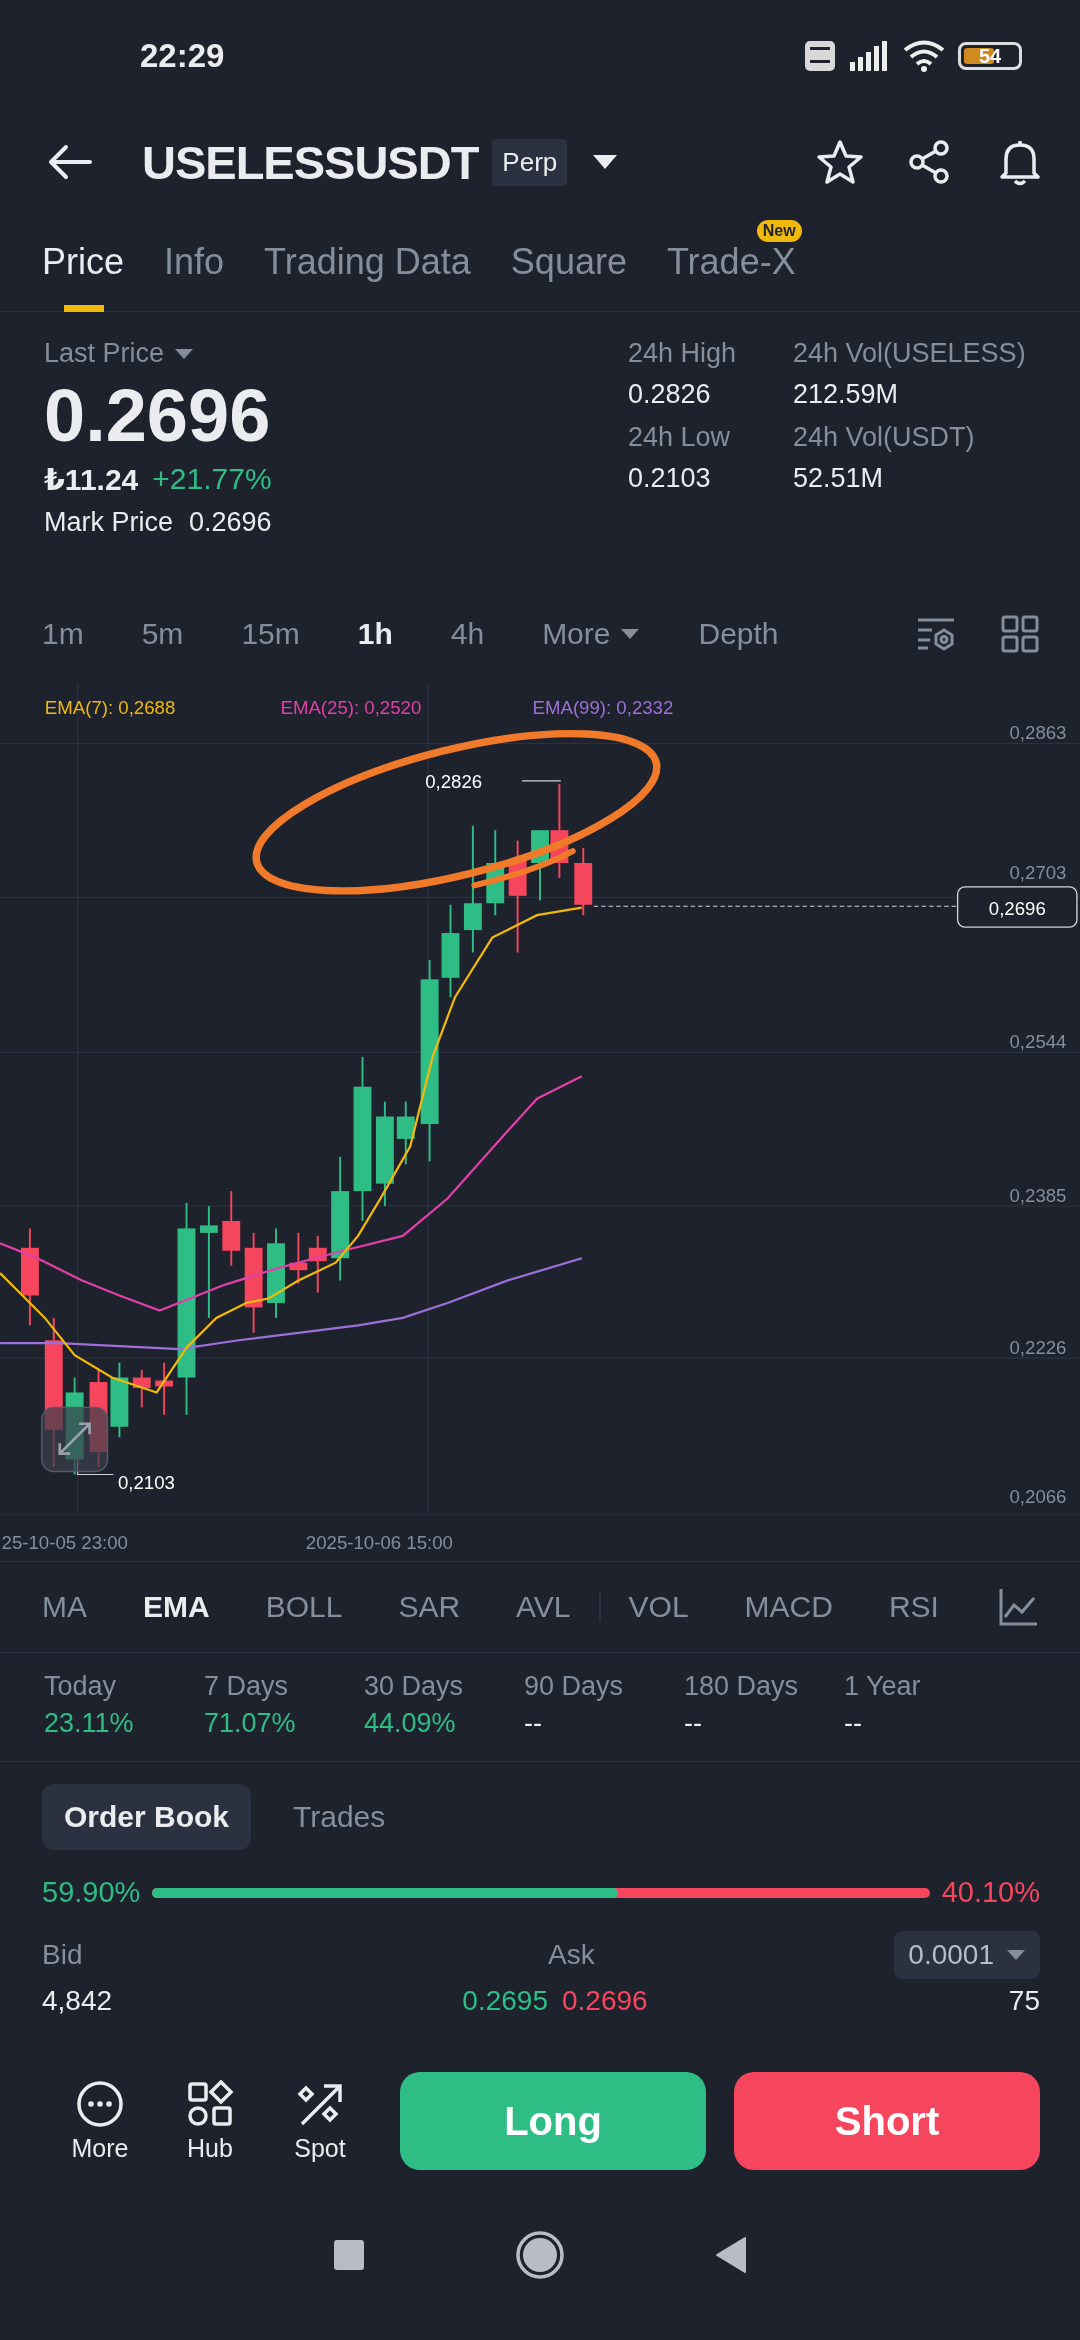 The width and height of the screenshot is (1080, 2340). Describe the element at coordinates (883, 1686) in the screenshot. I see `period-label: 1 Year` at that location.